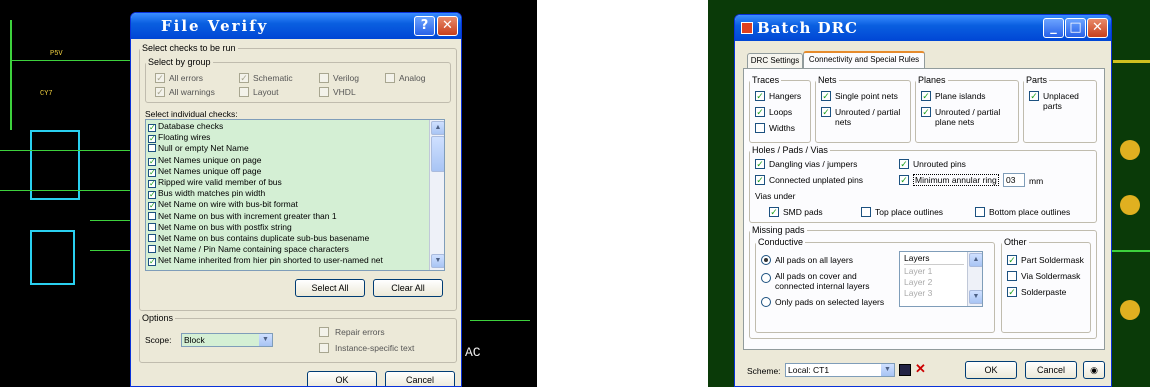 Image resolution: width=1150 pixels, height=387 pixels. I want to click on only-pads-radio, so click(766, 302).